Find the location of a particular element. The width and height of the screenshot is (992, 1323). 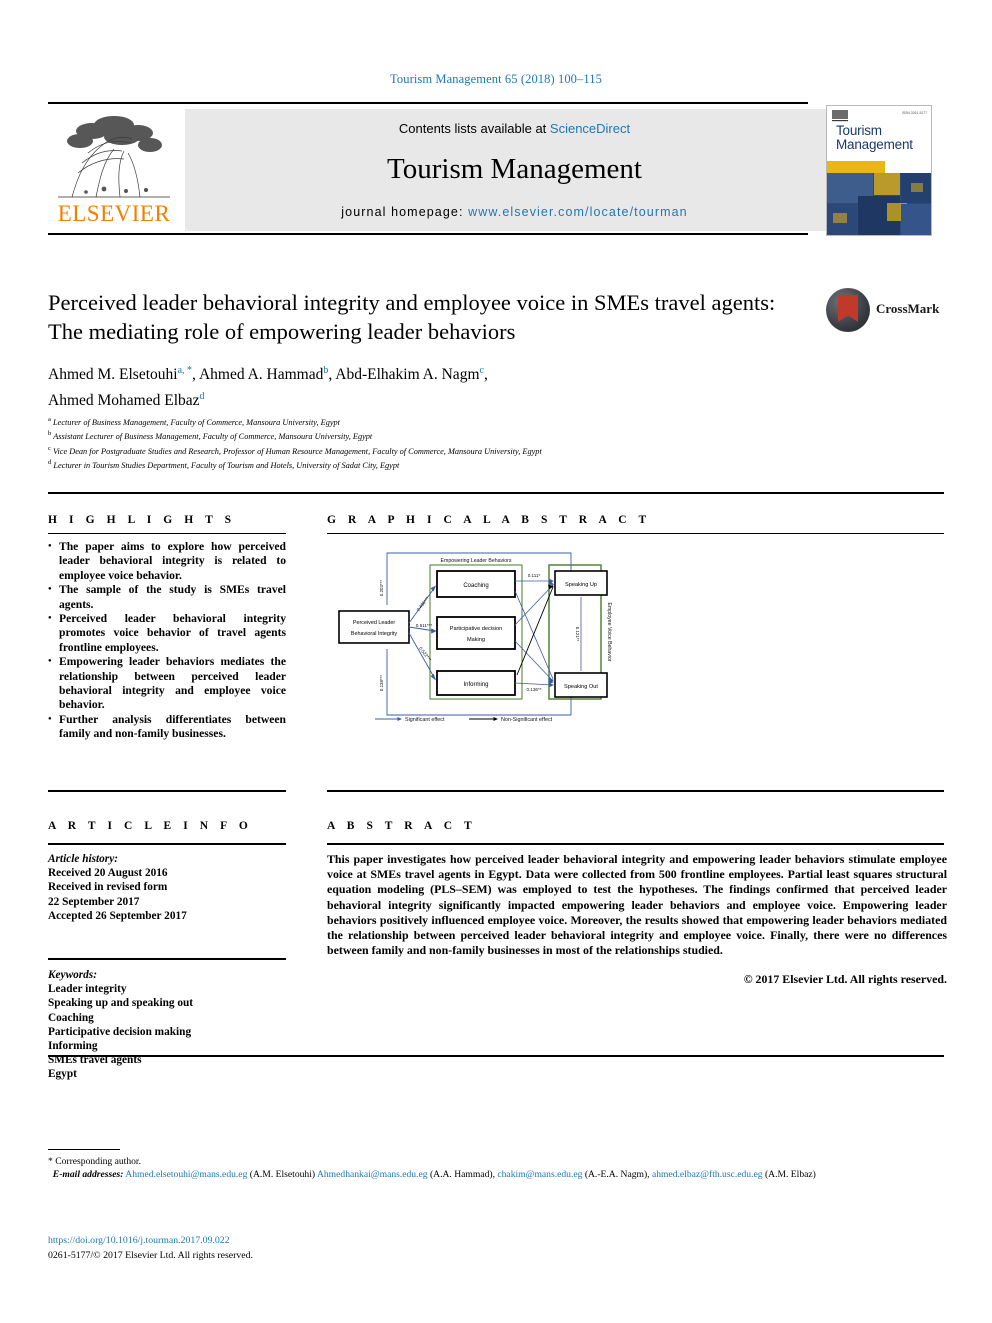

cover-elsevier-icon is located at coordinates (840, 116).